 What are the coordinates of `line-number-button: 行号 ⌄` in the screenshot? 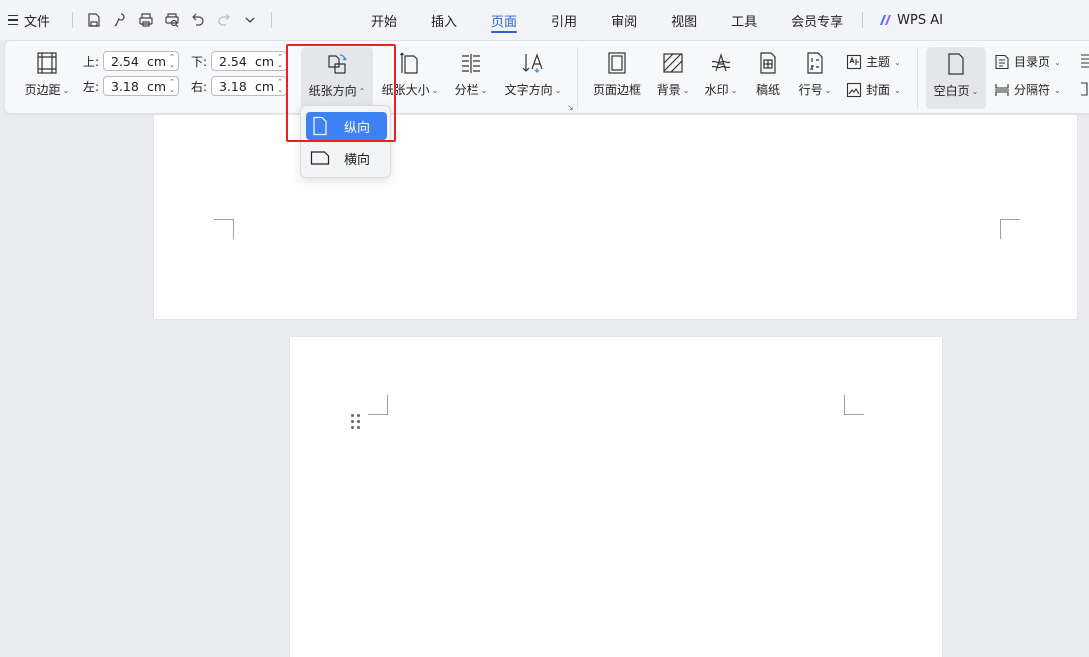 It's located at (815, 69).